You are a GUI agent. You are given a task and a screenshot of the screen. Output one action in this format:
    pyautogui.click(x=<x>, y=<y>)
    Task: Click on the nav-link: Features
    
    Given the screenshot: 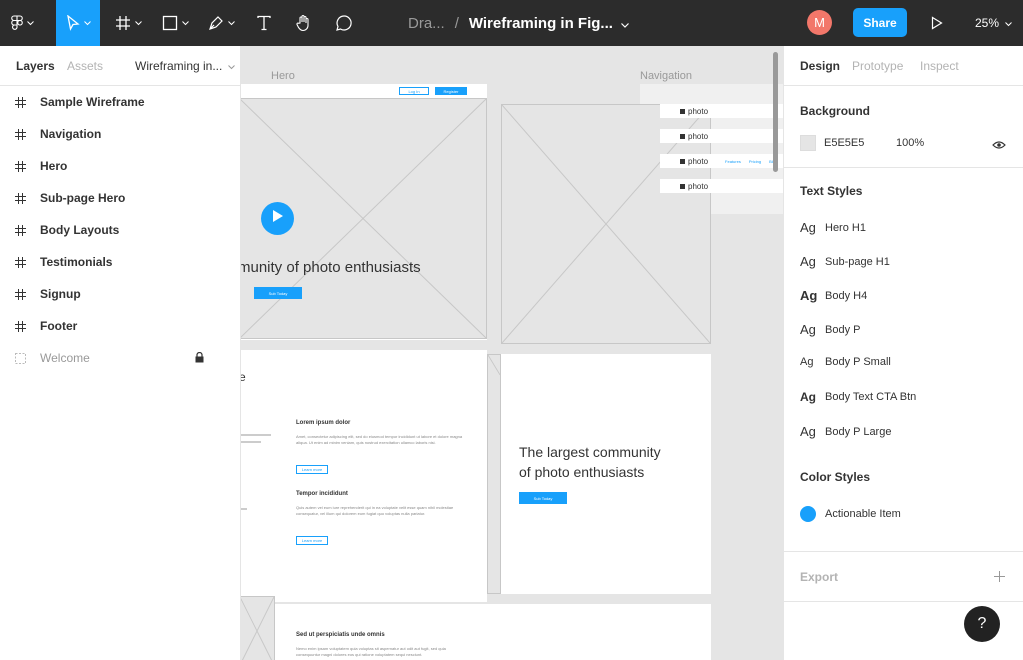 What is the action you would take?
    pyautogui.click(x=733, y=161)
    